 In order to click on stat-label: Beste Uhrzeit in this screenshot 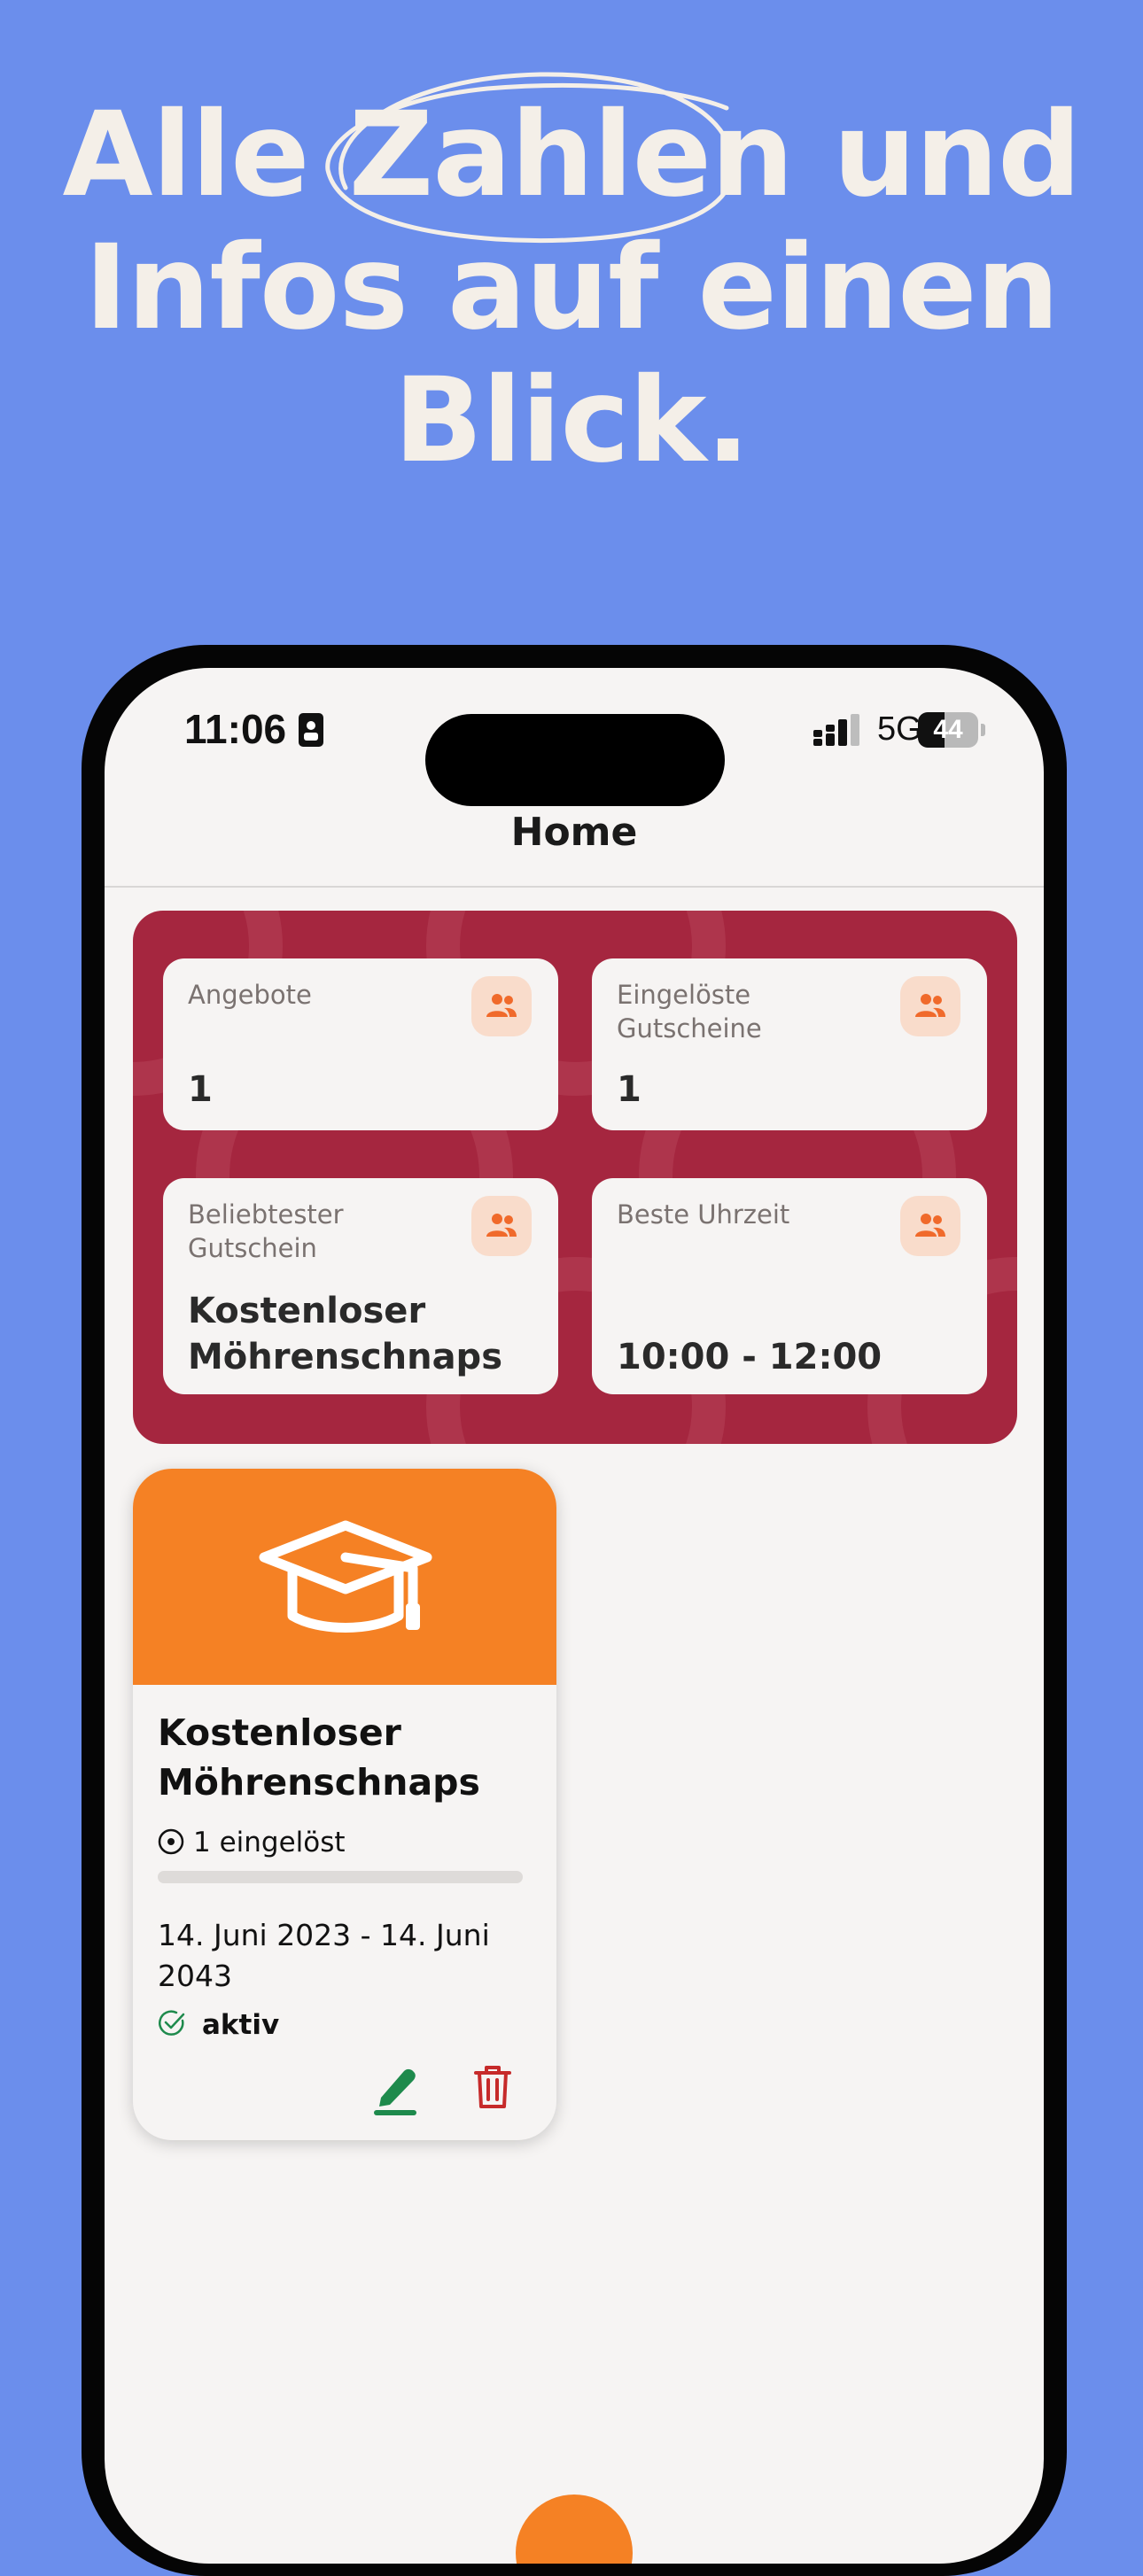, I will do `click(703, 1214)`.